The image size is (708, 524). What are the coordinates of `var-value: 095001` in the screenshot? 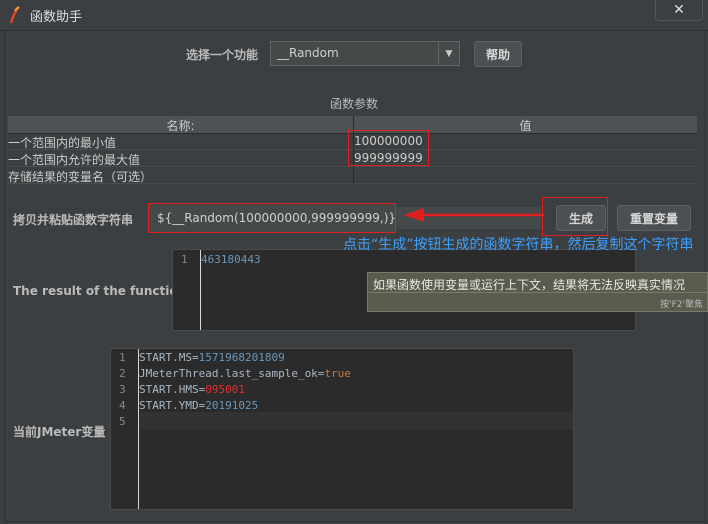 It's located at (225, 389).